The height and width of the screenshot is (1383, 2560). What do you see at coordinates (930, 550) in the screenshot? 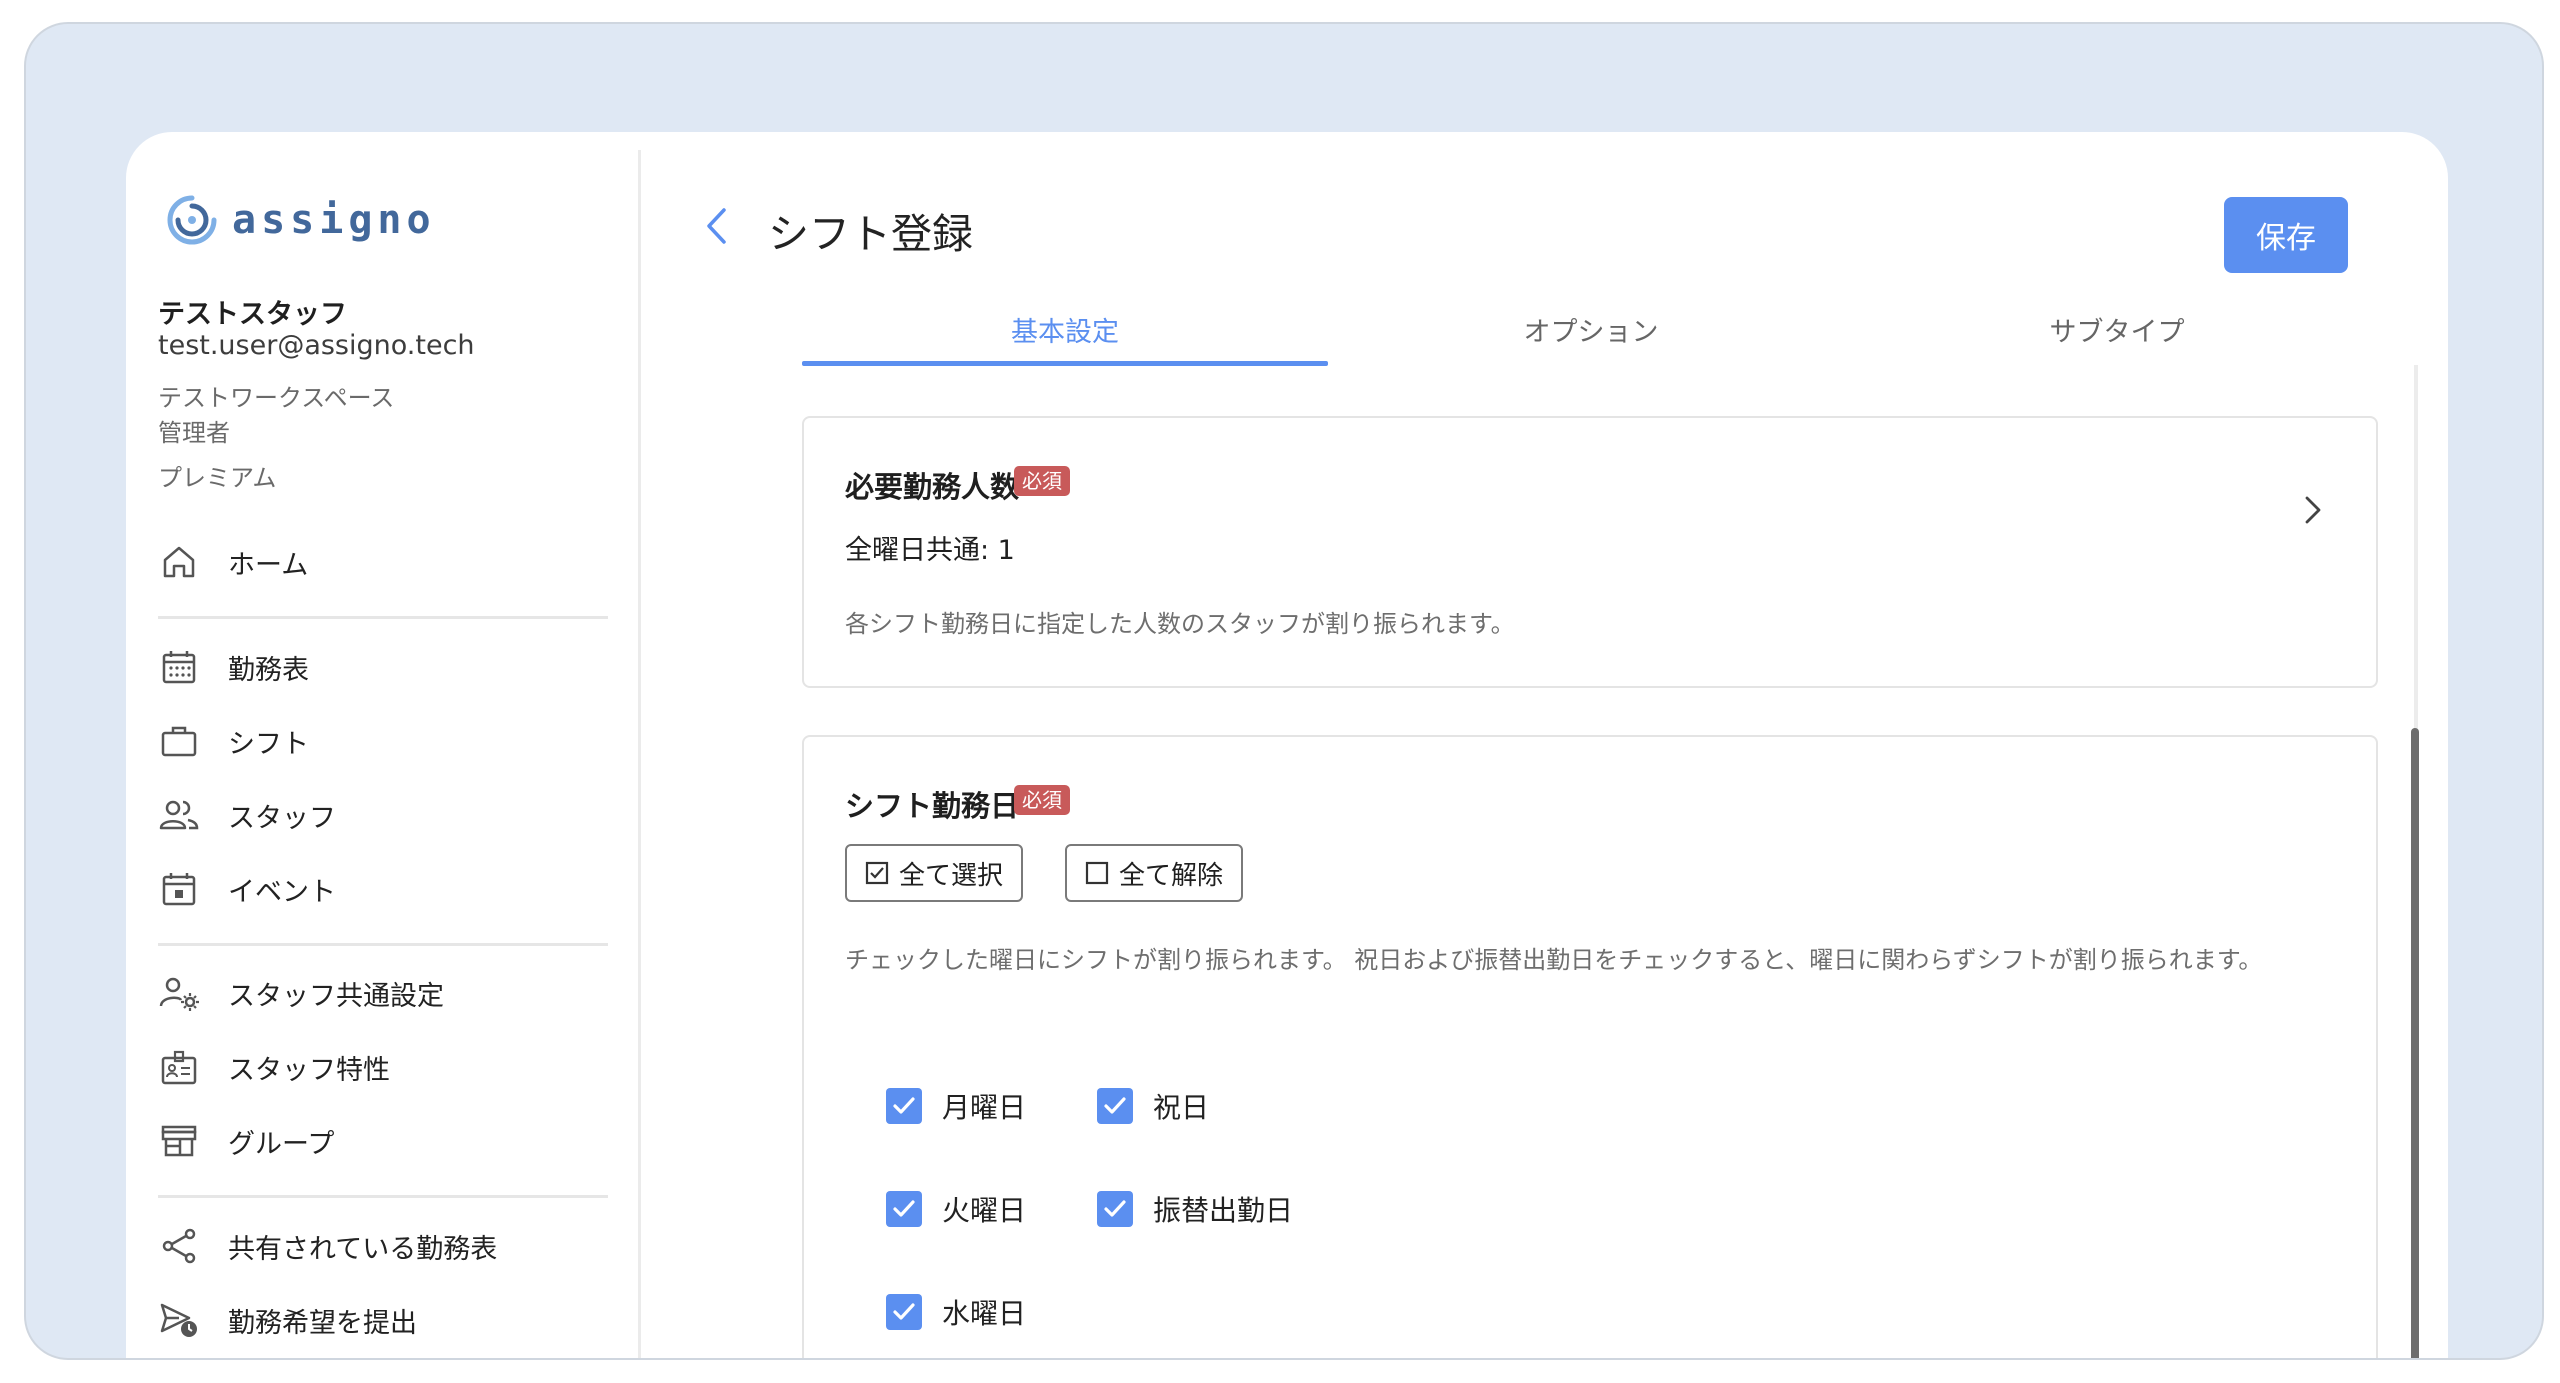
I see `required-staff-value: 全曜日共通: 1` at bounding box center [930, 550].